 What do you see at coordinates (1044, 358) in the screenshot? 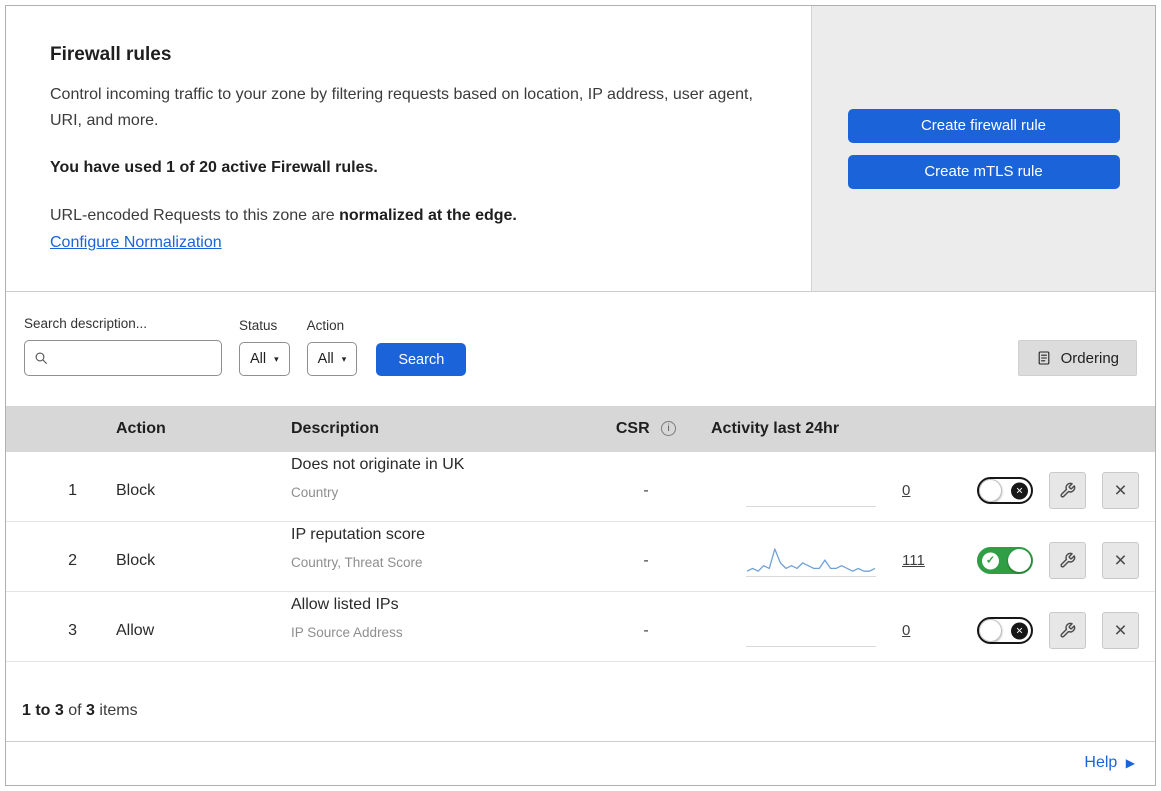
I see `ordering-list-icon` at bounding box center [1044, 358].